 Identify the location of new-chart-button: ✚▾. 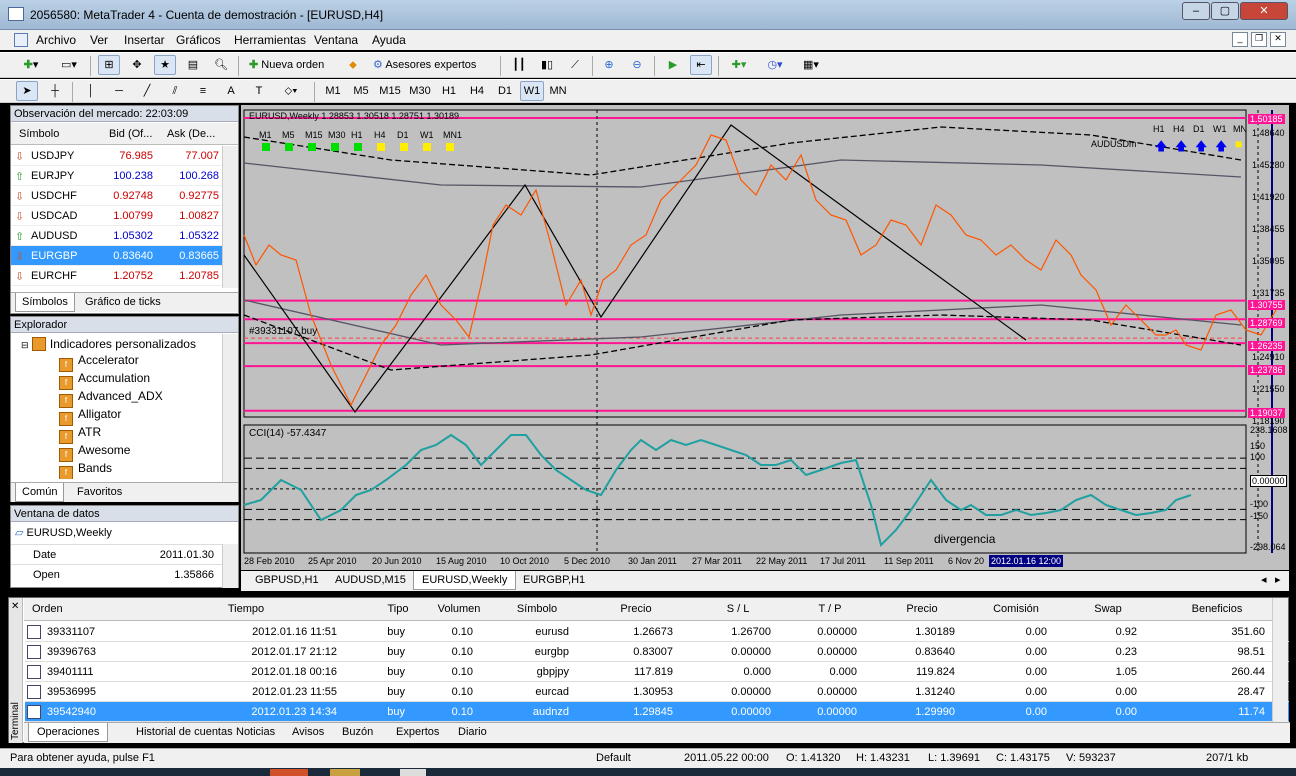
(31, 65).